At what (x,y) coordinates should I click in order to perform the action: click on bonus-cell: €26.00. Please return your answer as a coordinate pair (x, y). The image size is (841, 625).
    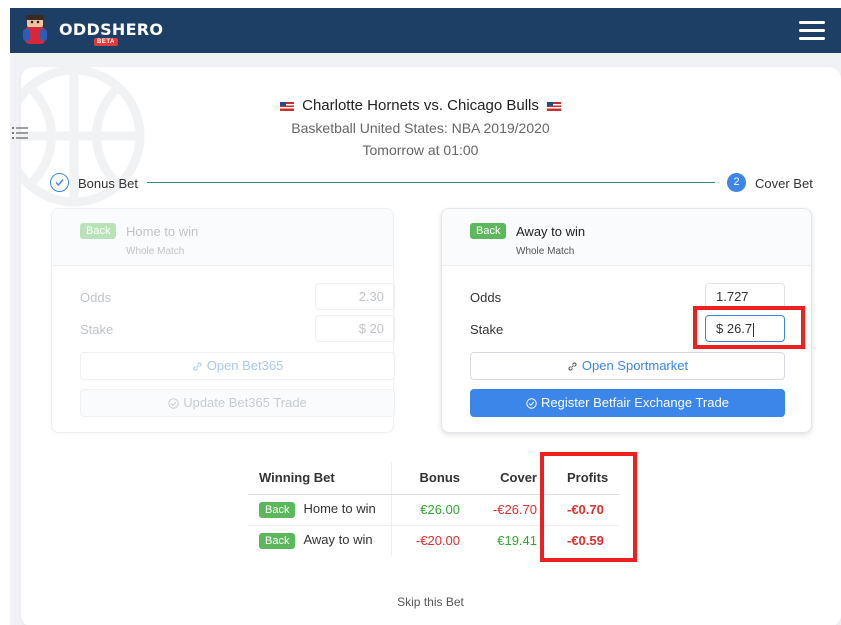
    Looking at the image, I should click on (430, 510).